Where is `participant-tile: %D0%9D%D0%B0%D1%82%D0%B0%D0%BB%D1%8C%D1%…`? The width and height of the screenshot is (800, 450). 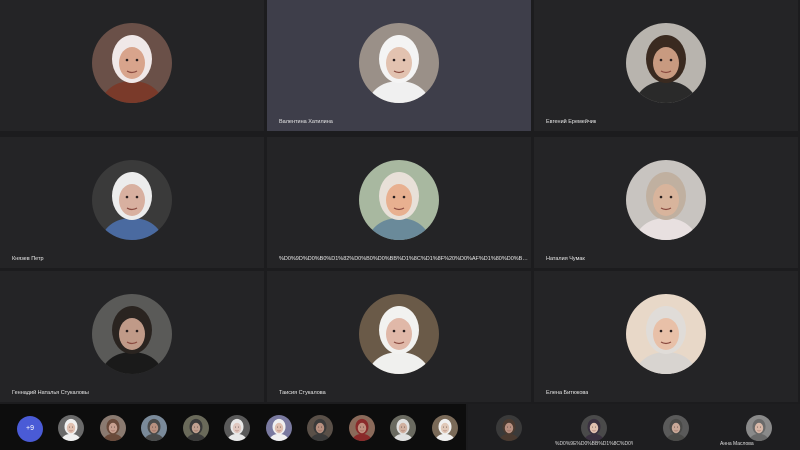
participant-tile: %D0%9D%D0%B0%D1%82%D0%B0%D0%BB%D1%8C%D1%… is located at coordinates (399, 202).